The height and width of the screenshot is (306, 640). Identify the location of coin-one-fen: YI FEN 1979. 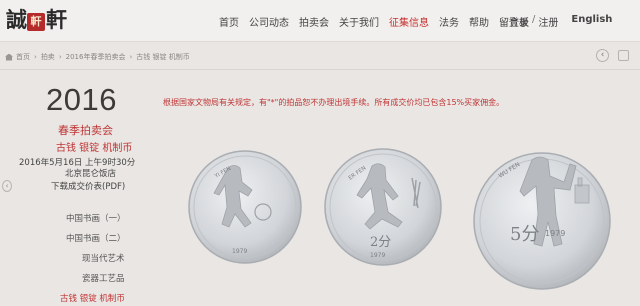
(245, 207).